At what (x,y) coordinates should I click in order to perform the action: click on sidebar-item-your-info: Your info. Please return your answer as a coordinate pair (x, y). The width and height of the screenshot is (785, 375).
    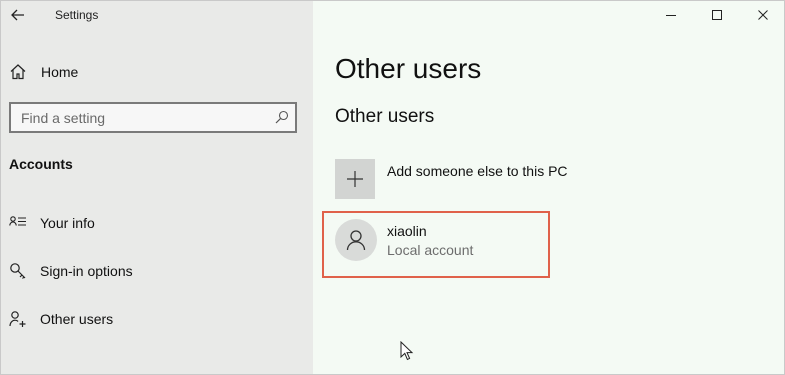
    Looking at the image, I should click on (157, 223).